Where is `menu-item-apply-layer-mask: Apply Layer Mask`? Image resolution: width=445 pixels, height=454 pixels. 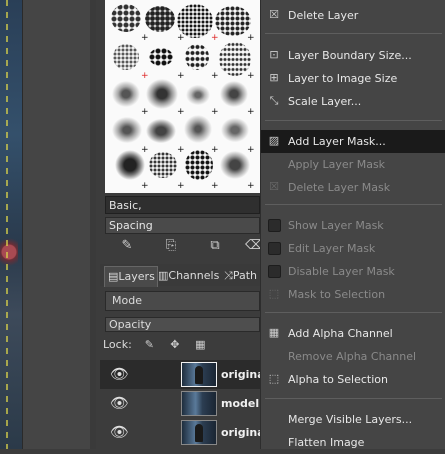
menu-item-apply-layer-mask: Apply Layer Mask is located at coordinates (353, 164).